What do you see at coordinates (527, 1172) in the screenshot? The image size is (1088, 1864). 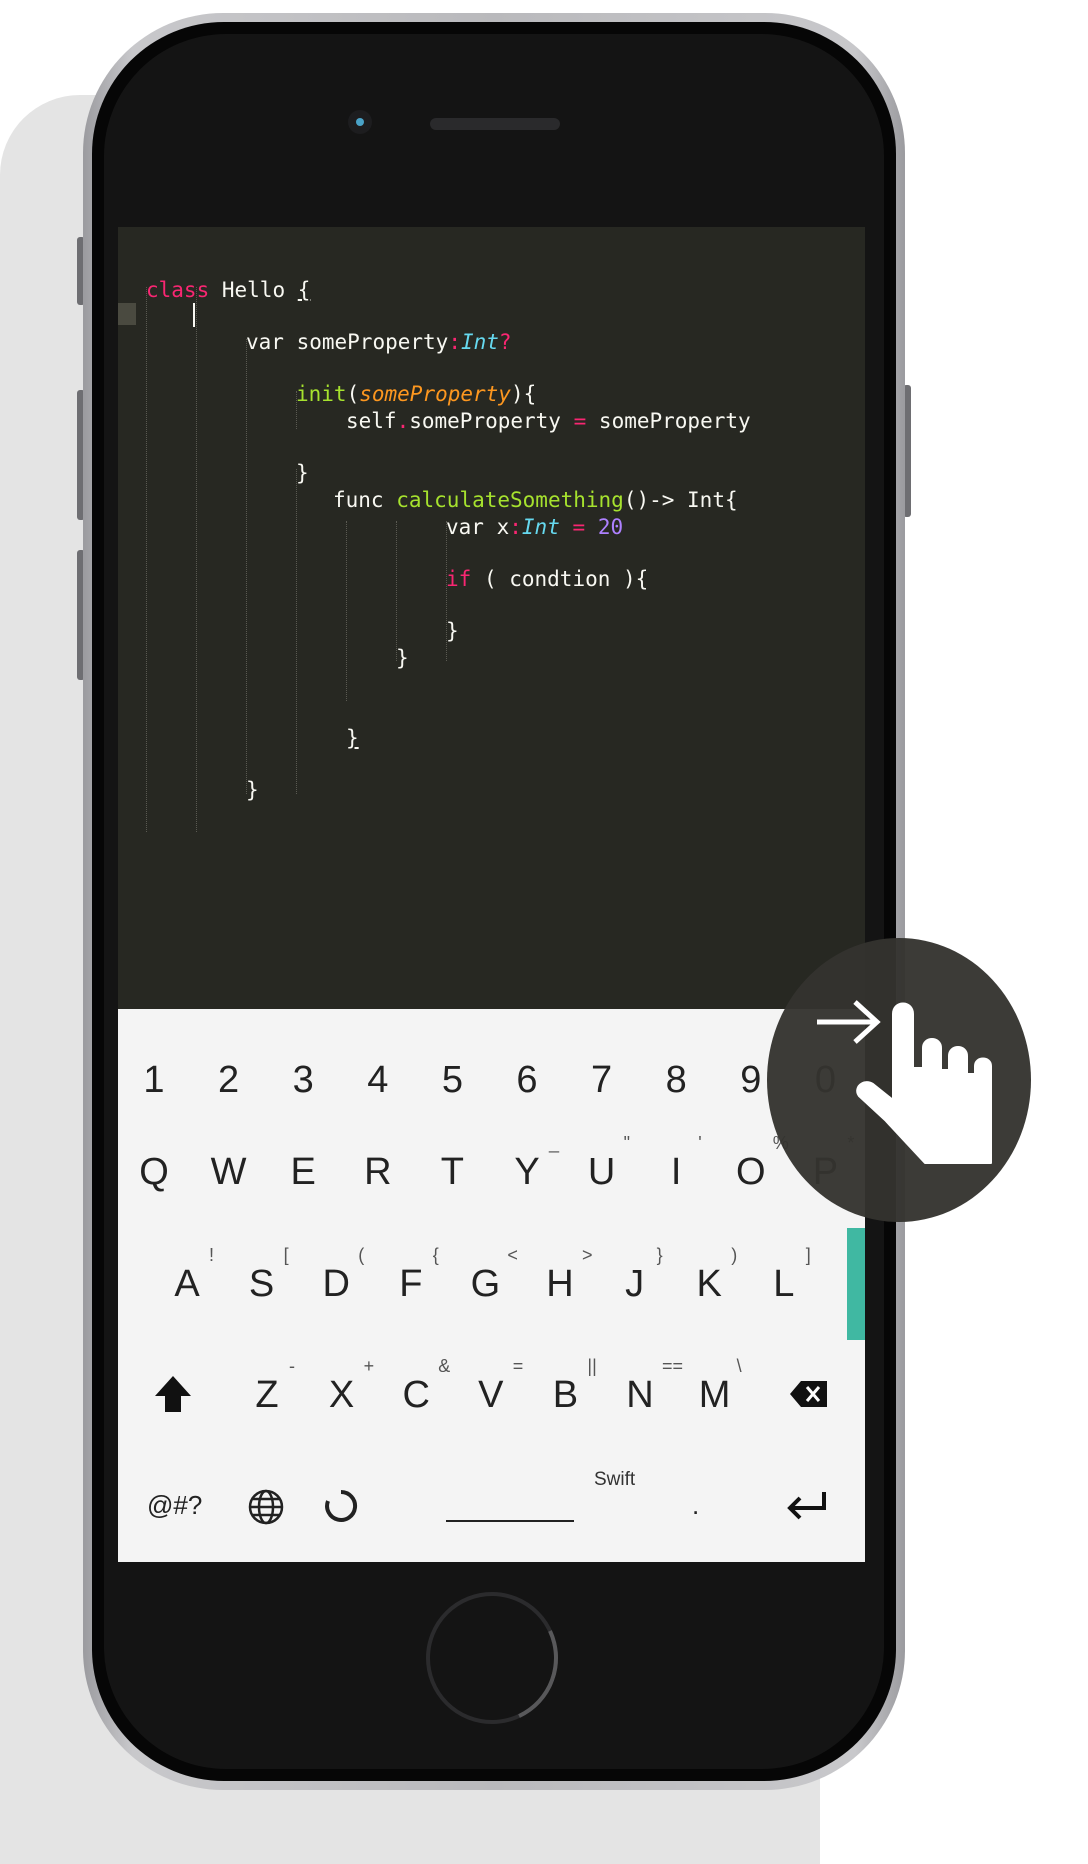 I see `key-label: Y` at bounding box center [527, 1172].